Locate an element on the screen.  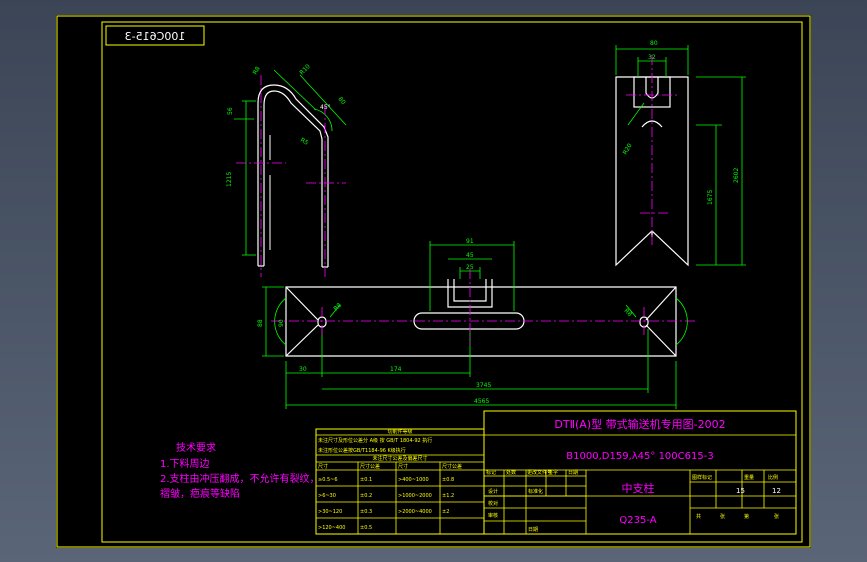
sheet-of-label-2: 张 is located at coordinates (776, 516).